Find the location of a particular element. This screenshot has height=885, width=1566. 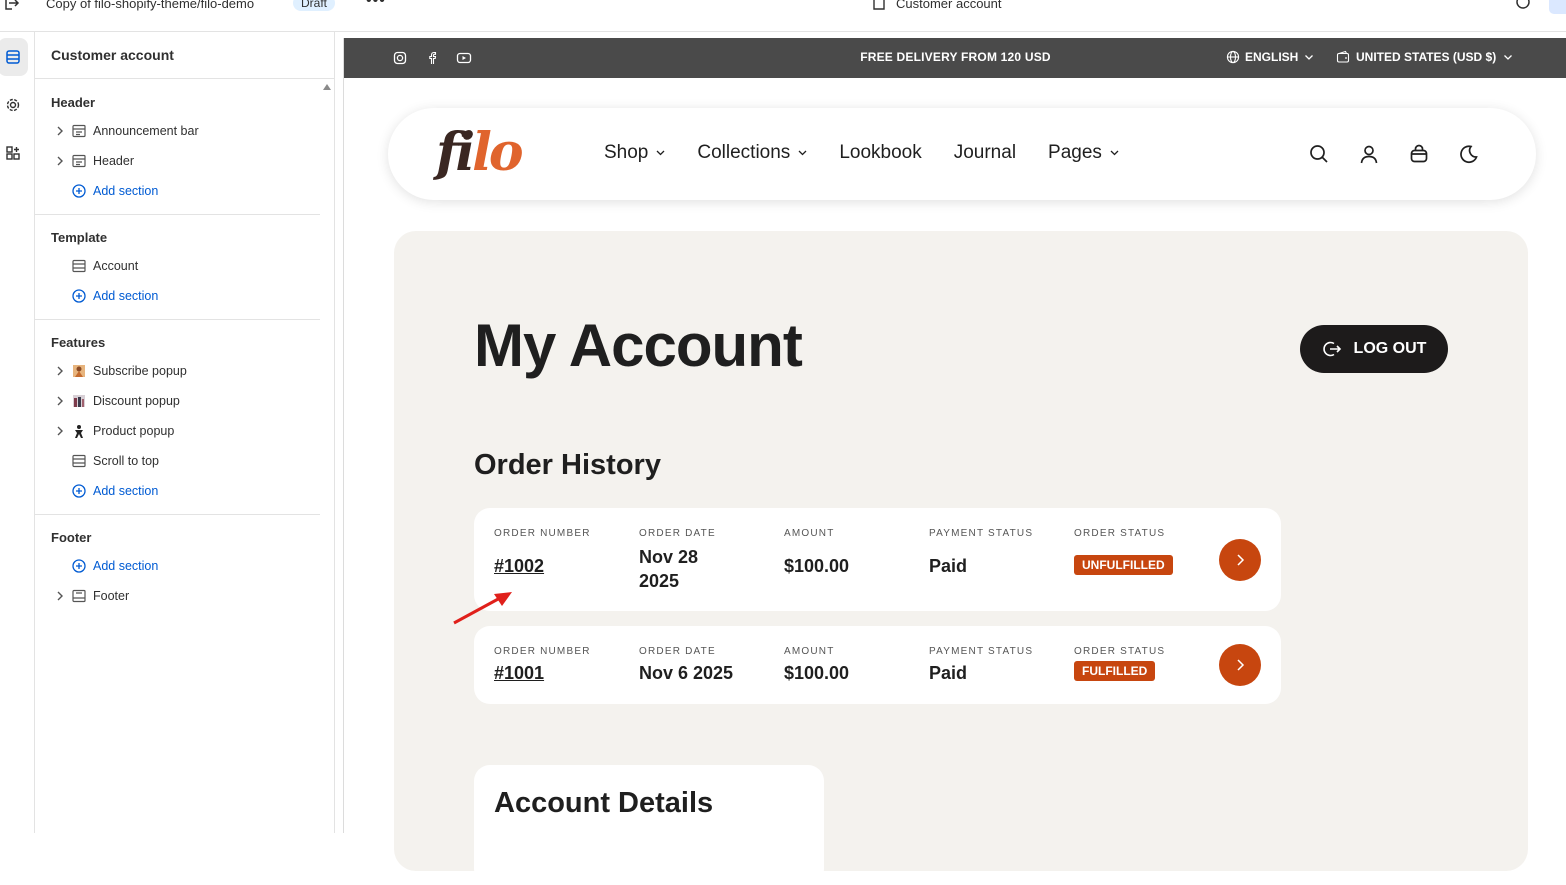

section-label: Product popup is located at coordinates (134, 431).